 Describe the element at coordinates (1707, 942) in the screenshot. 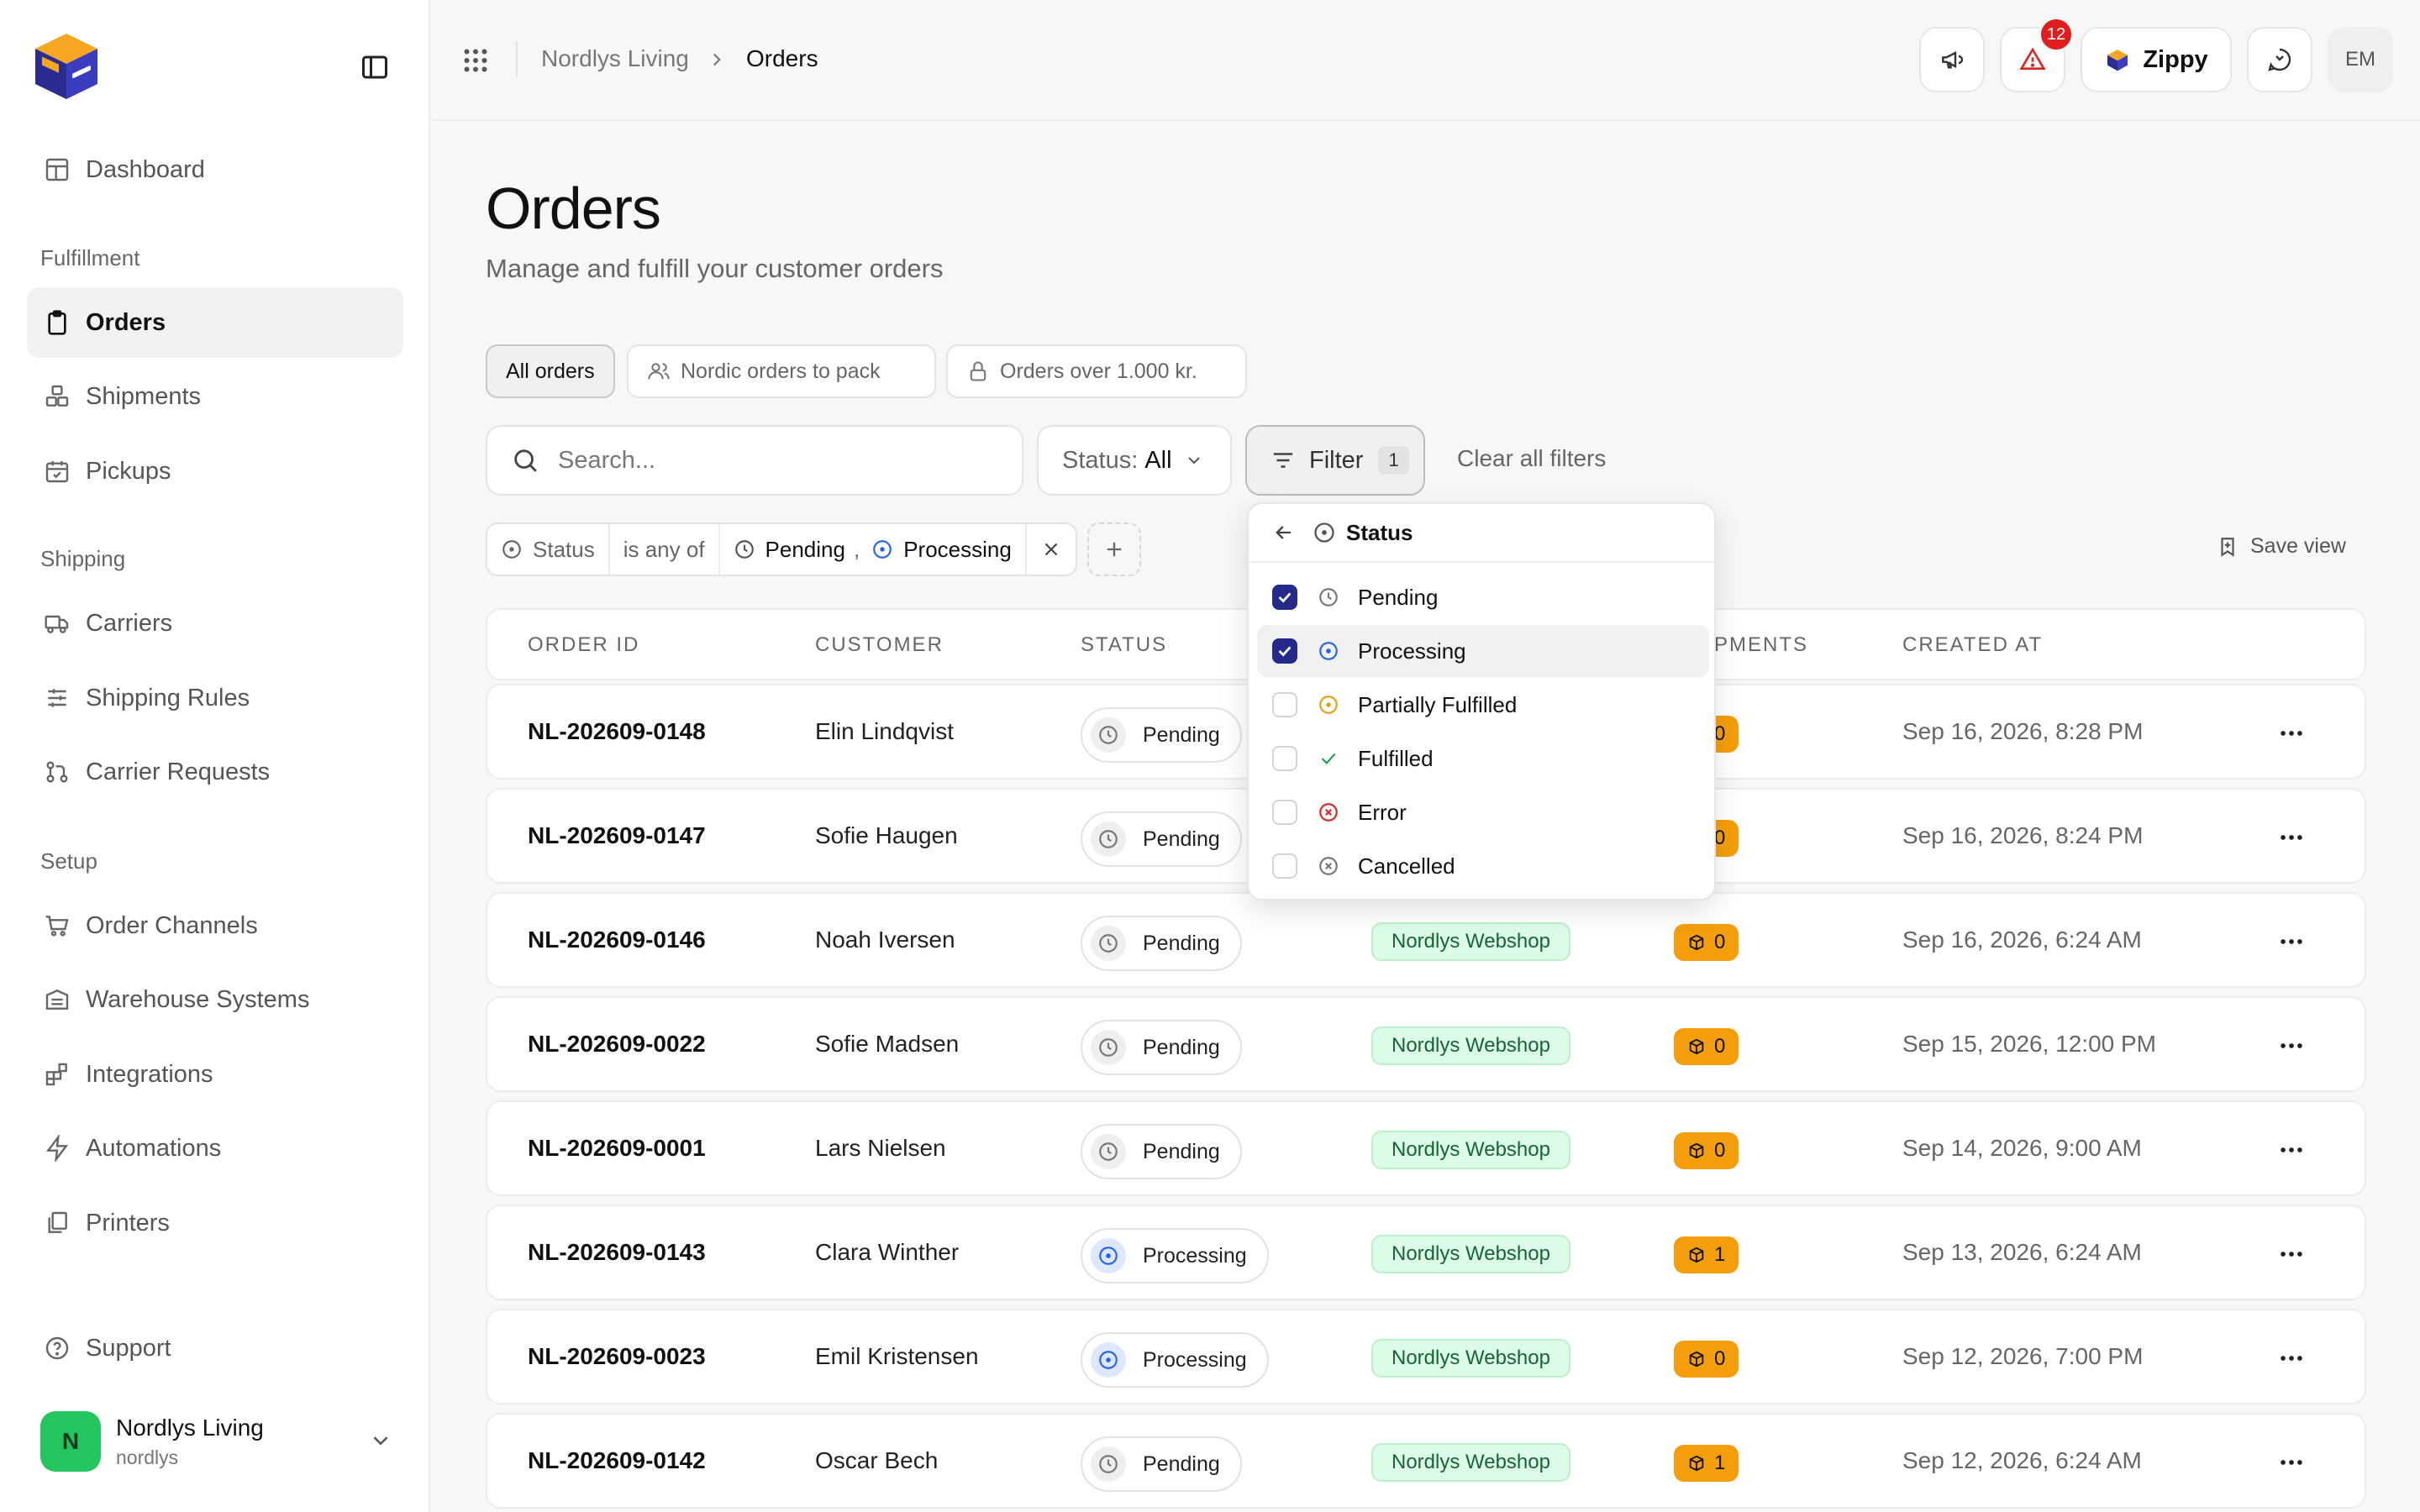

I see `shipments-badge: 0` at that location.